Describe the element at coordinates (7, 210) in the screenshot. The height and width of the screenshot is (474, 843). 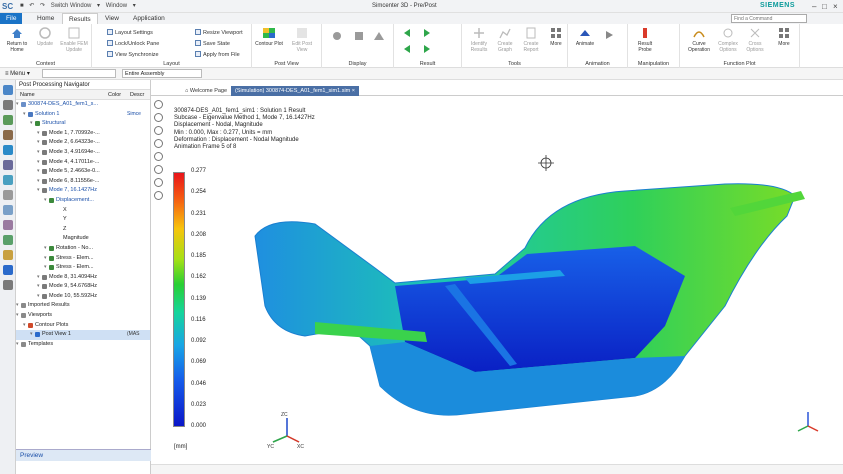
I see `layers-icon` at that location.